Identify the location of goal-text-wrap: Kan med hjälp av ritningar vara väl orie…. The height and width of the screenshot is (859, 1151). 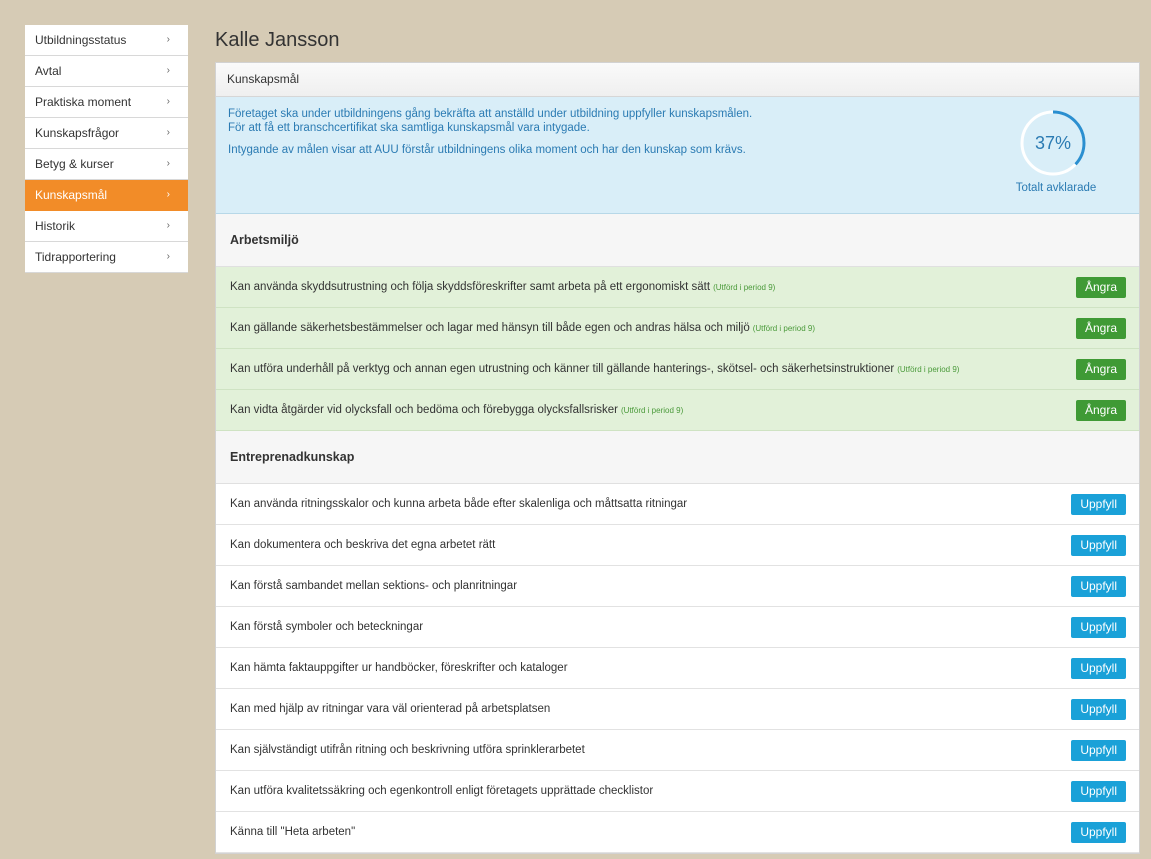
(390, 709).